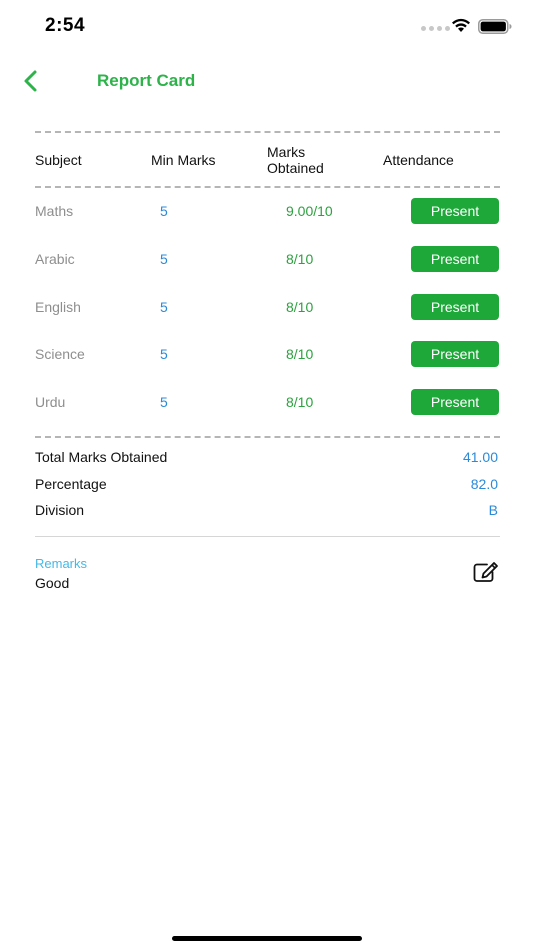  I want to click on table-row: Arabic 5 8/10 Present, so click(267, 260).